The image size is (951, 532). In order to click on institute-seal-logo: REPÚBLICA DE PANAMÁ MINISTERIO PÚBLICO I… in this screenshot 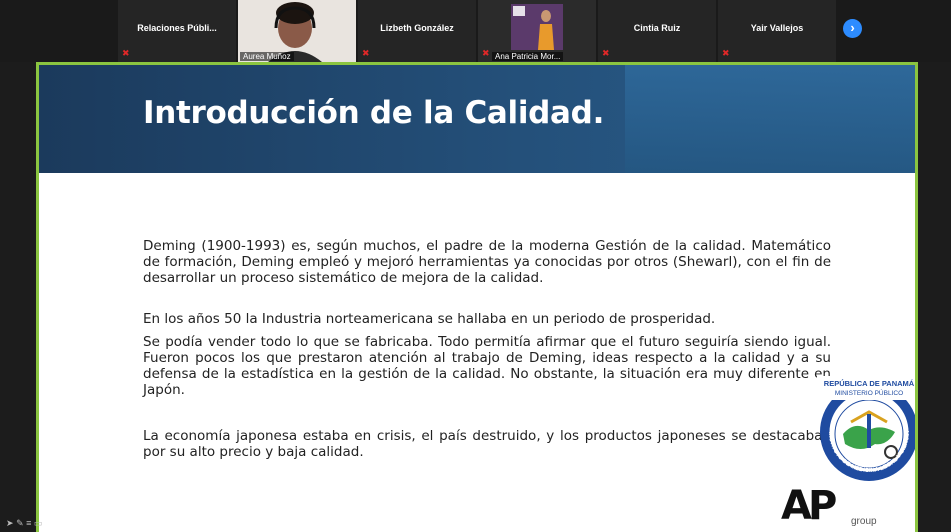, I will do `click(865, 427)`.